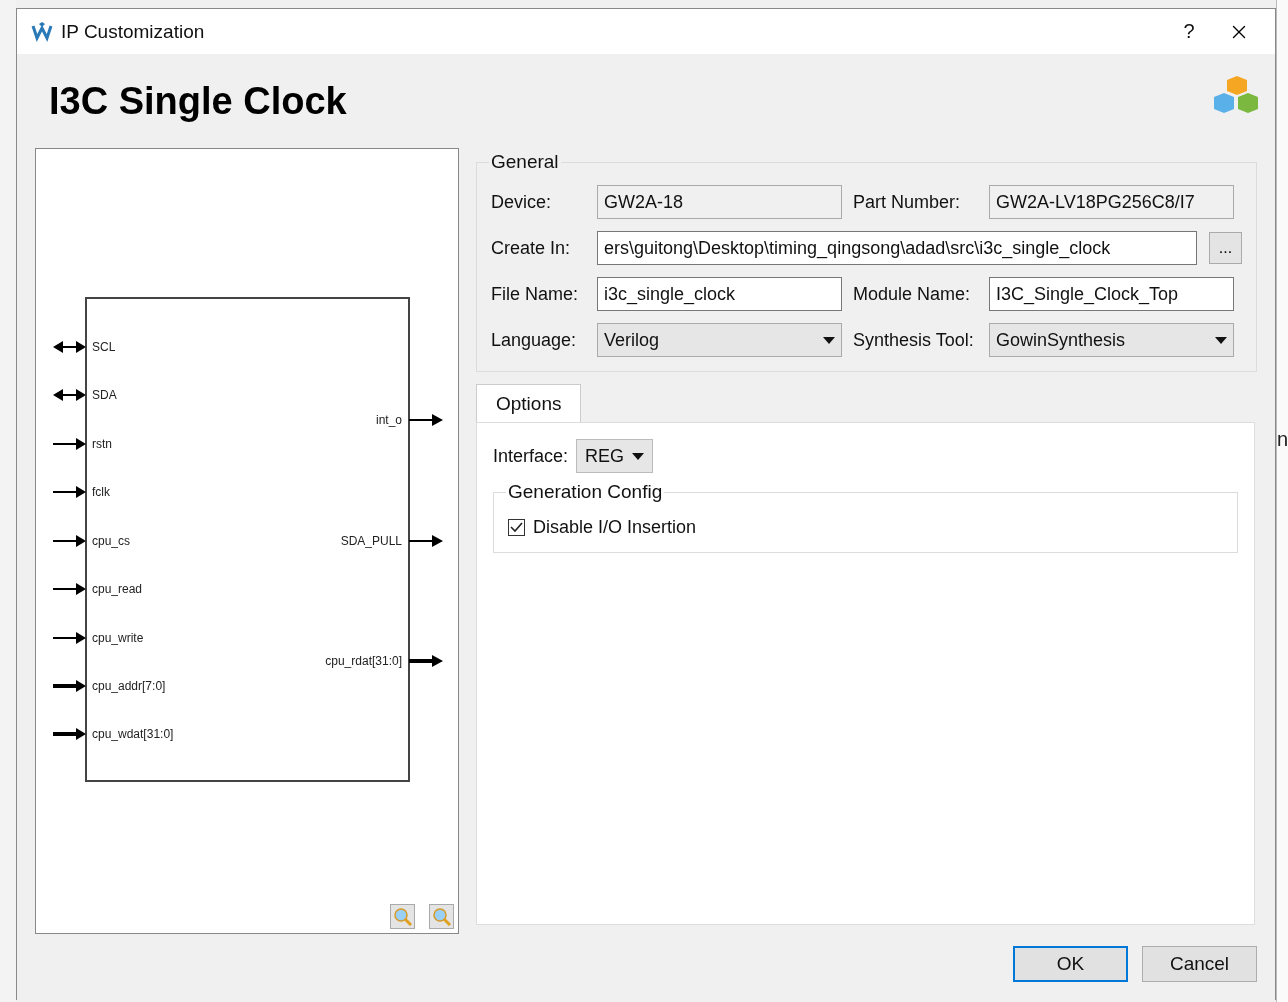 This screenshot has width=1288, height=1002. I want to click on pin-label: cpu_rdat[31:0], so click(363, 661).